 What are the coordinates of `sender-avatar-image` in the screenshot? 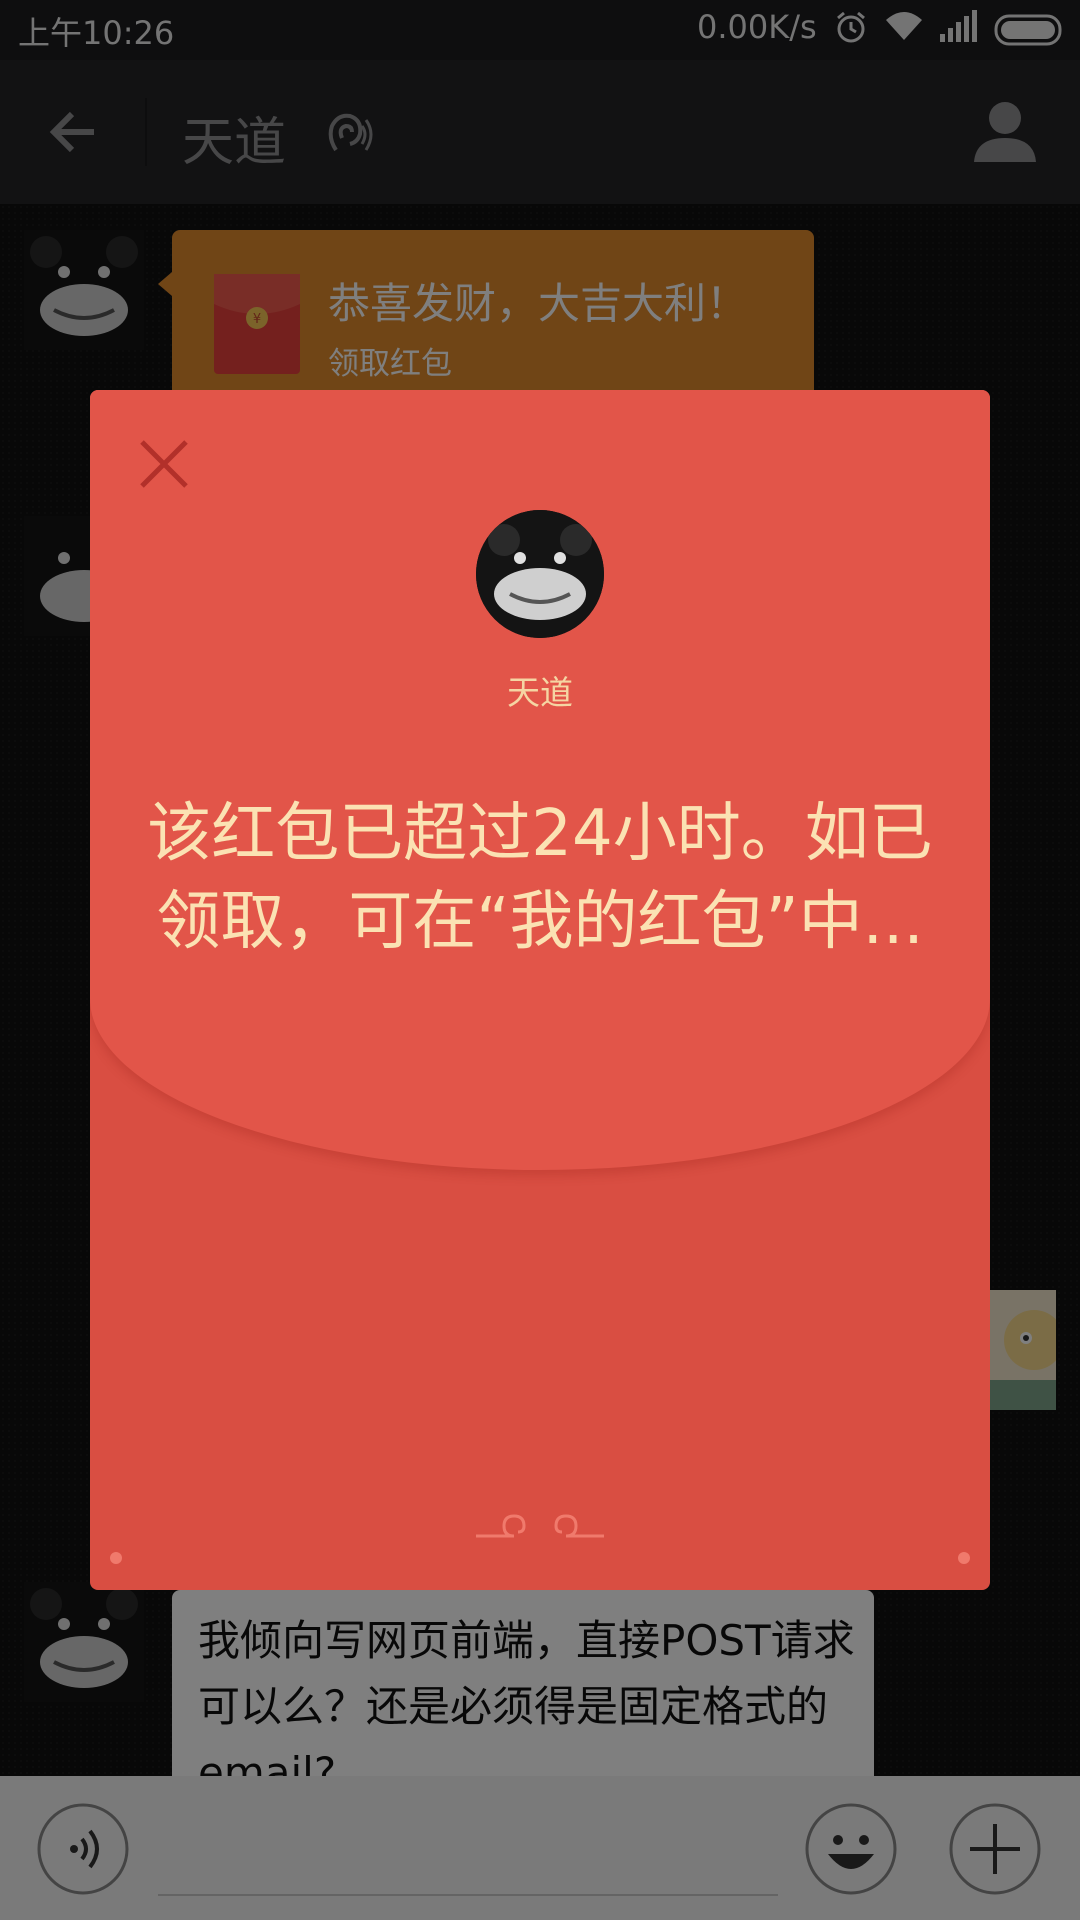 It's located at (540, 574).